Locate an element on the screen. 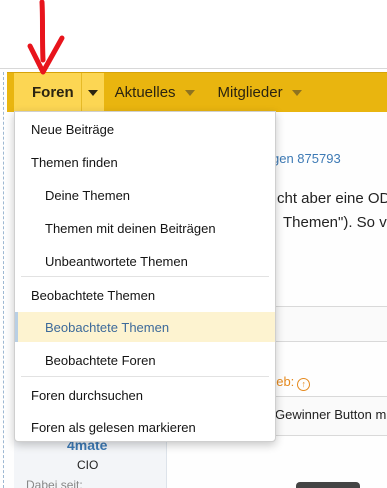 This screenshot has width=387, height=488. post-body-line-2: Themen"). So v is located at coordinates (335, 222).